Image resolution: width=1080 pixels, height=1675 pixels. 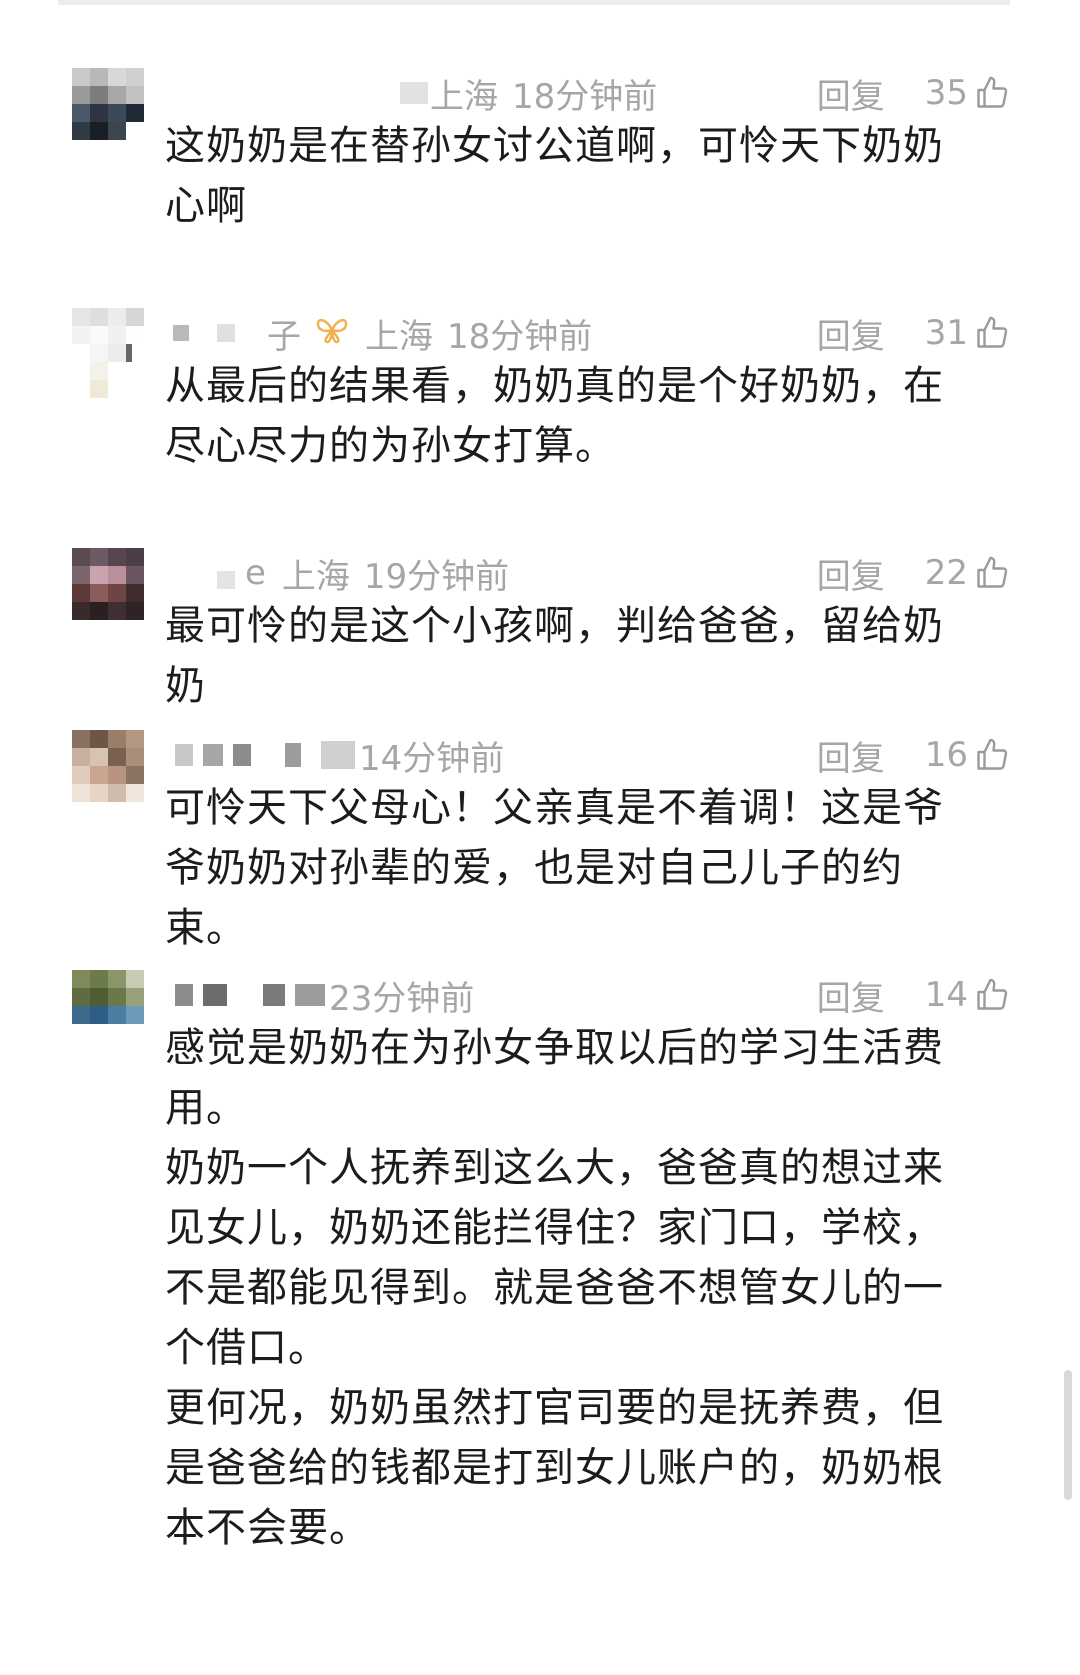 I want to click on like-button: 16, so click(x=967, y=755).